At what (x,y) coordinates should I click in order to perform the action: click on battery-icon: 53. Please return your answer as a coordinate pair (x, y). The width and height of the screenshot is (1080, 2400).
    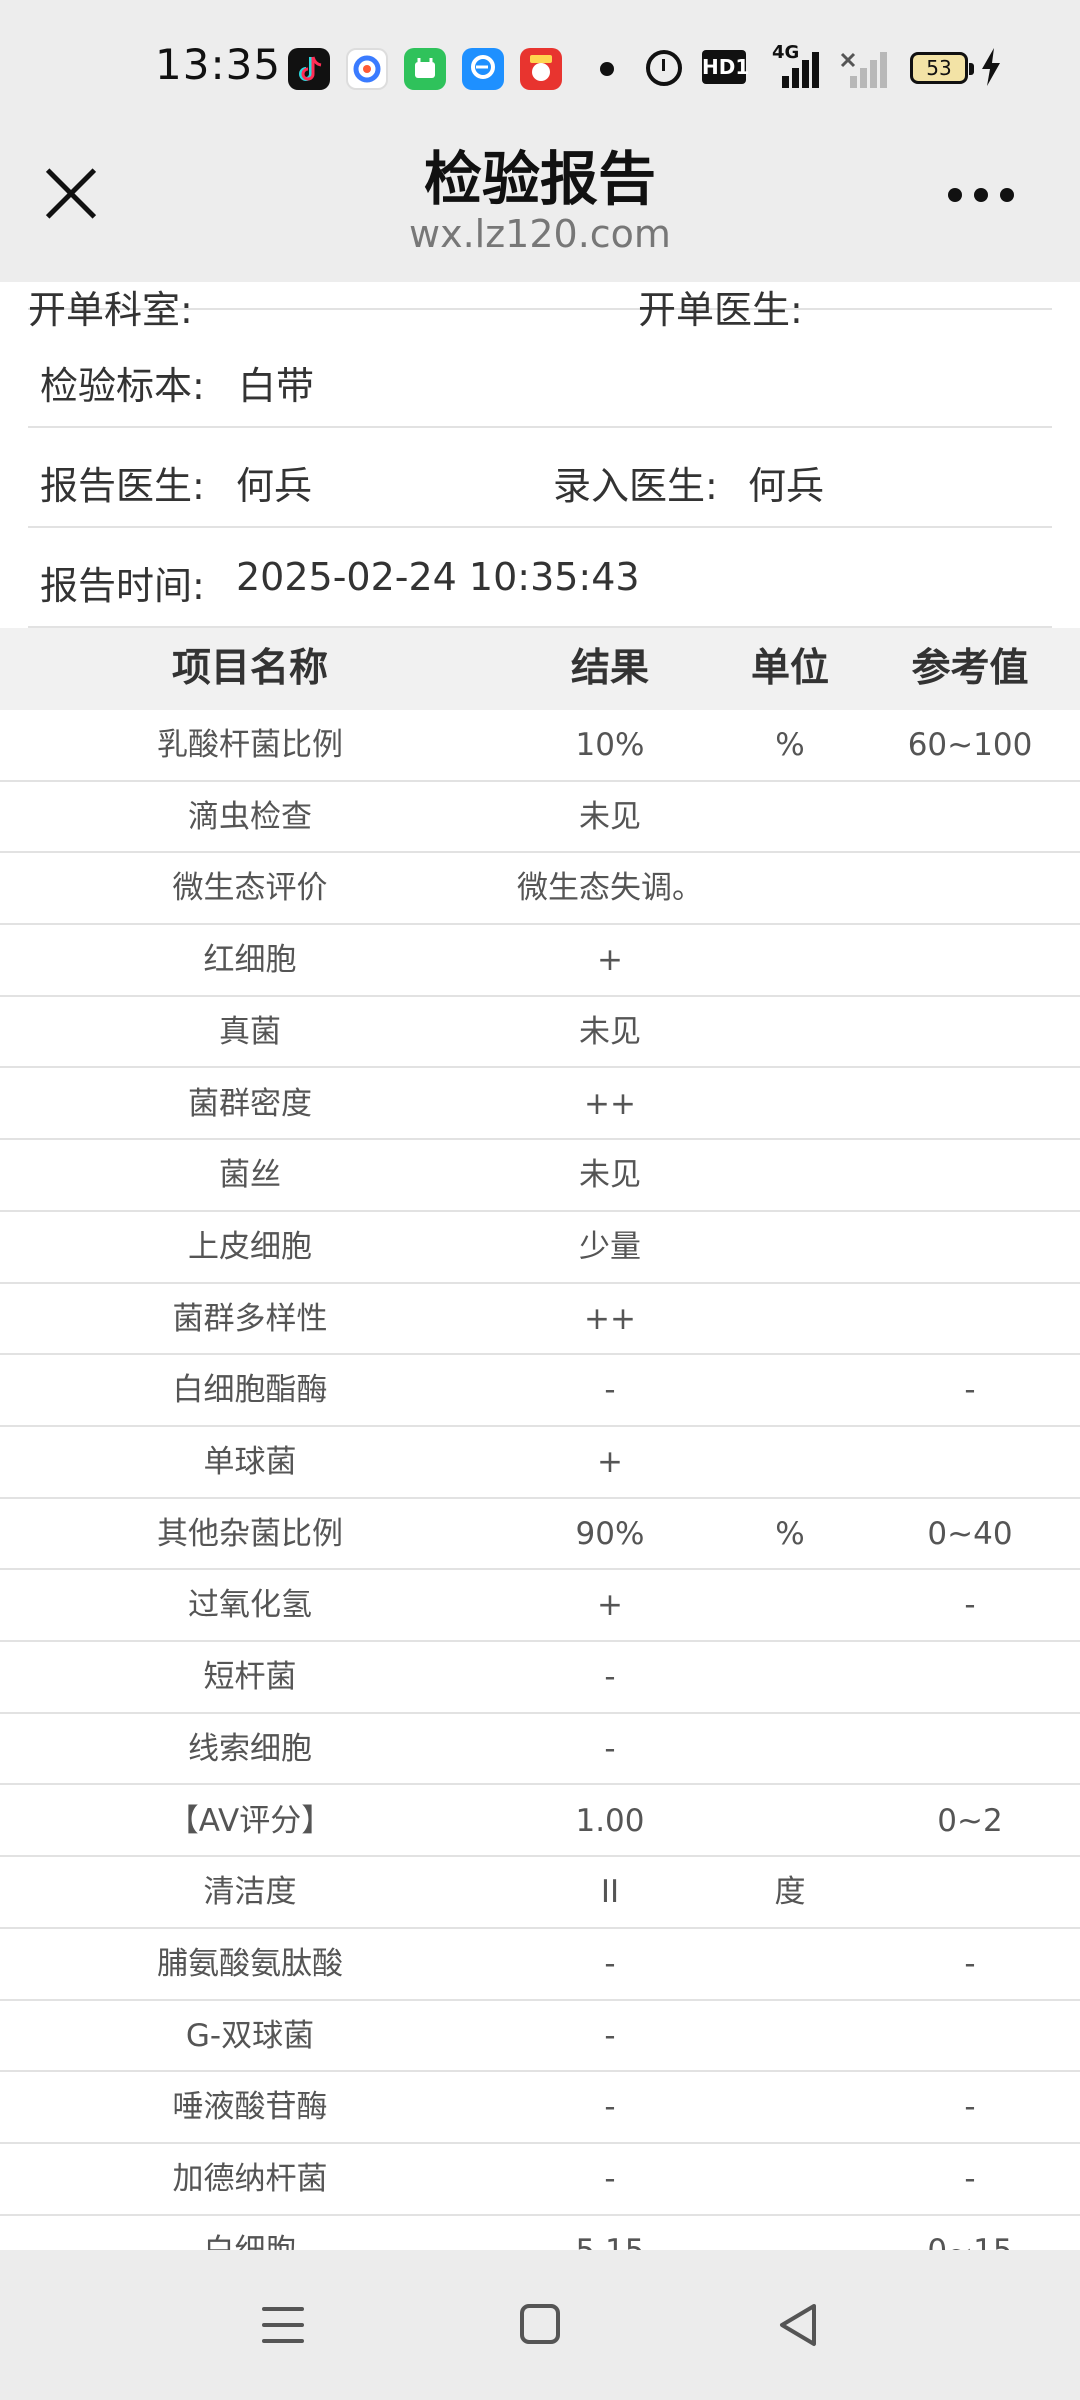
    Looking at the image, I should click on (942, 68).